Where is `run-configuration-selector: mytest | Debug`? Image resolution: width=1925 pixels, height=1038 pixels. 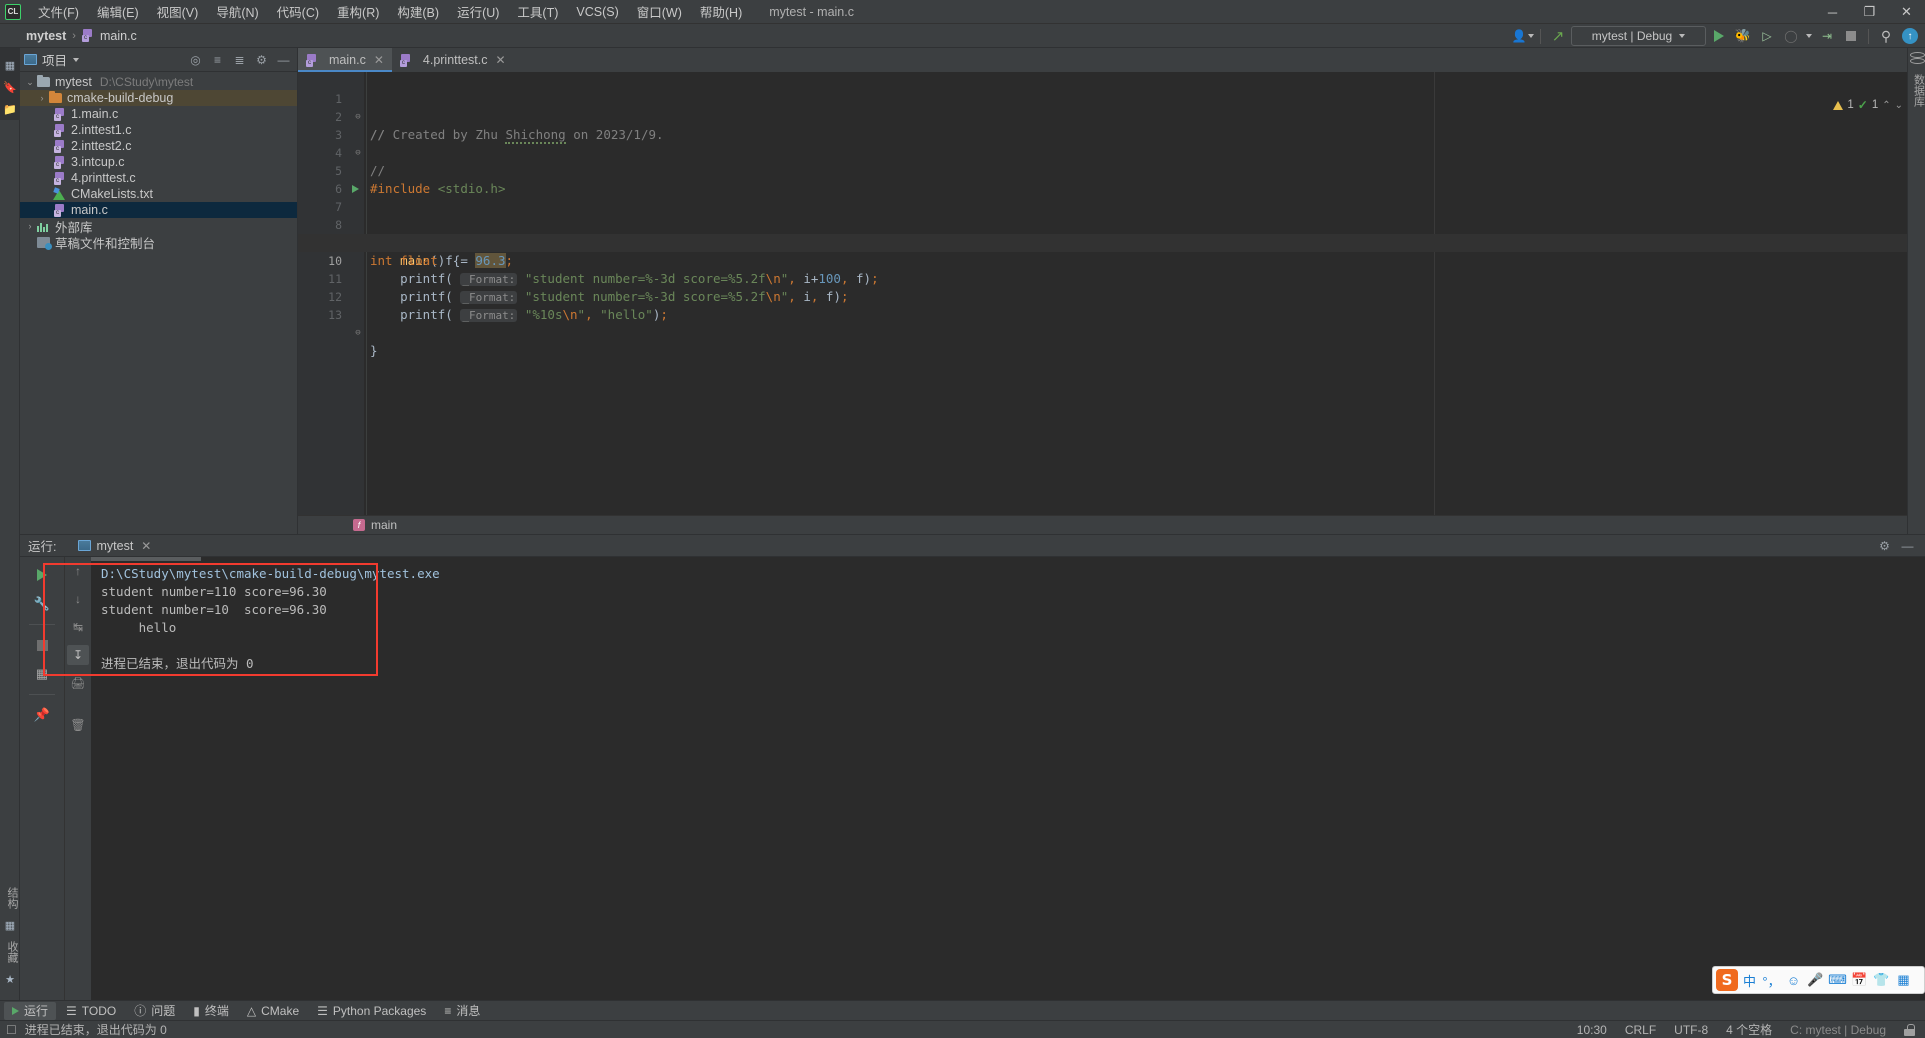 run-configuration-selector: mytest | Debug is located at coordinates (1638, 36).